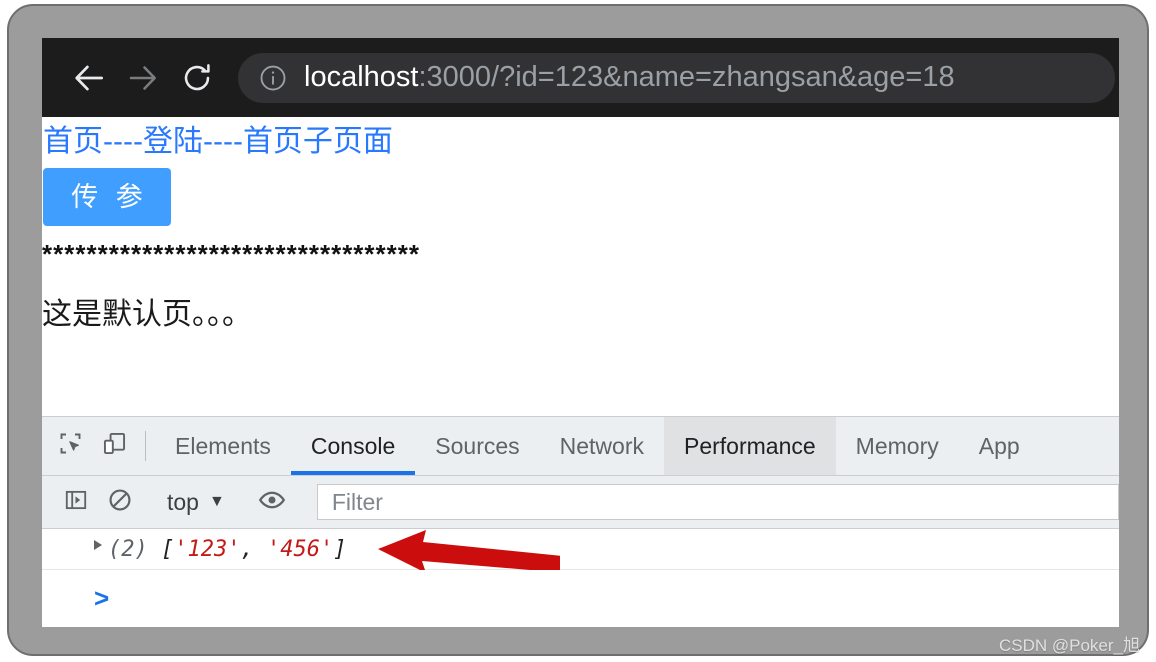 This screenshot has height=662, width=1156. What do you see at coordinates (128, 549) in the screenshot?
I see `array-count-label: (2)` at bounding box center [128, 549].